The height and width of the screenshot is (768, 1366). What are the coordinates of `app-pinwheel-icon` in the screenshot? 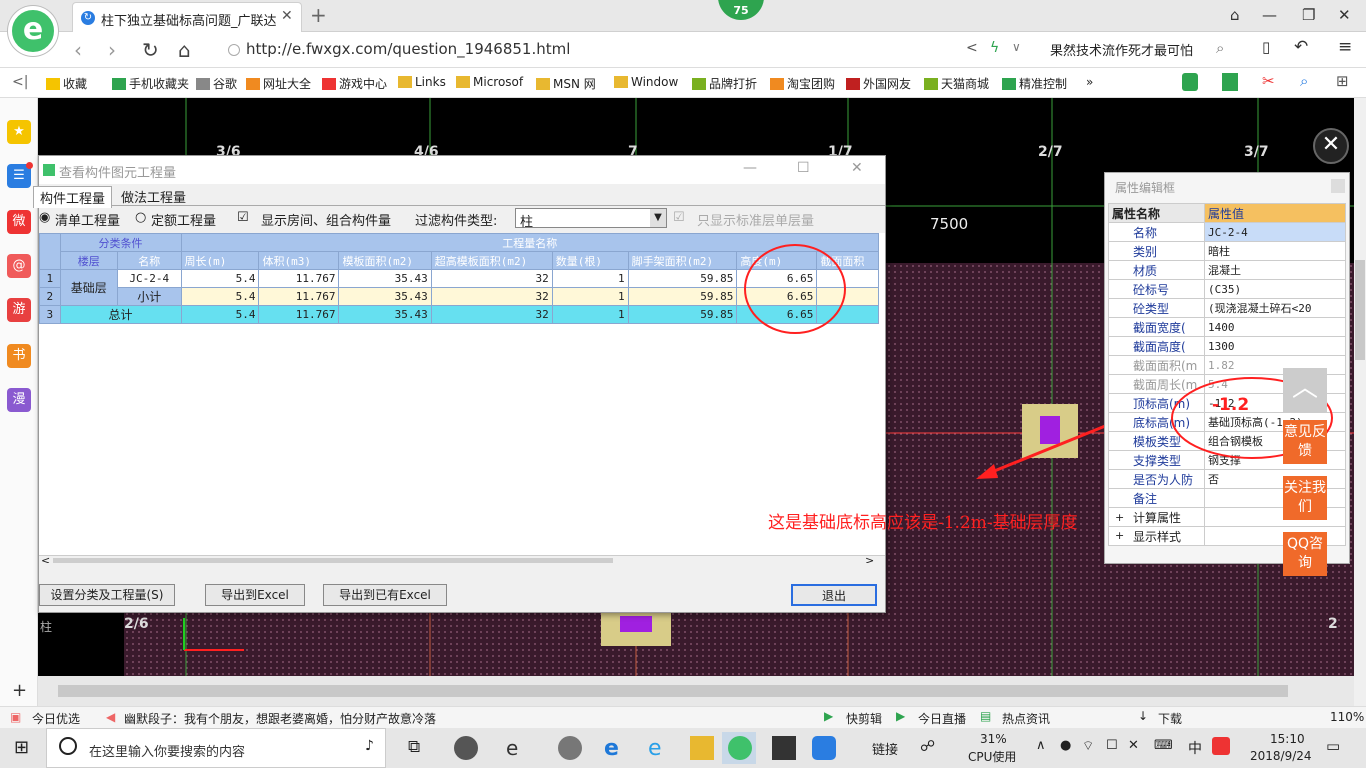 It's located at (466, 748).